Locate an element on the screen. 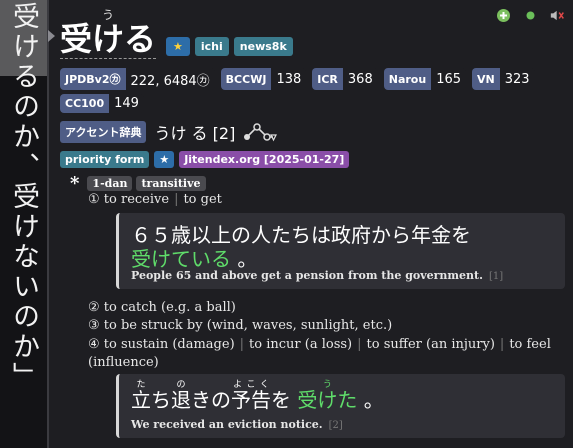 Image resolution: width=573 pixels, height=448 pixels. highlight-term: 受けた is located at coordinates (327, 400).